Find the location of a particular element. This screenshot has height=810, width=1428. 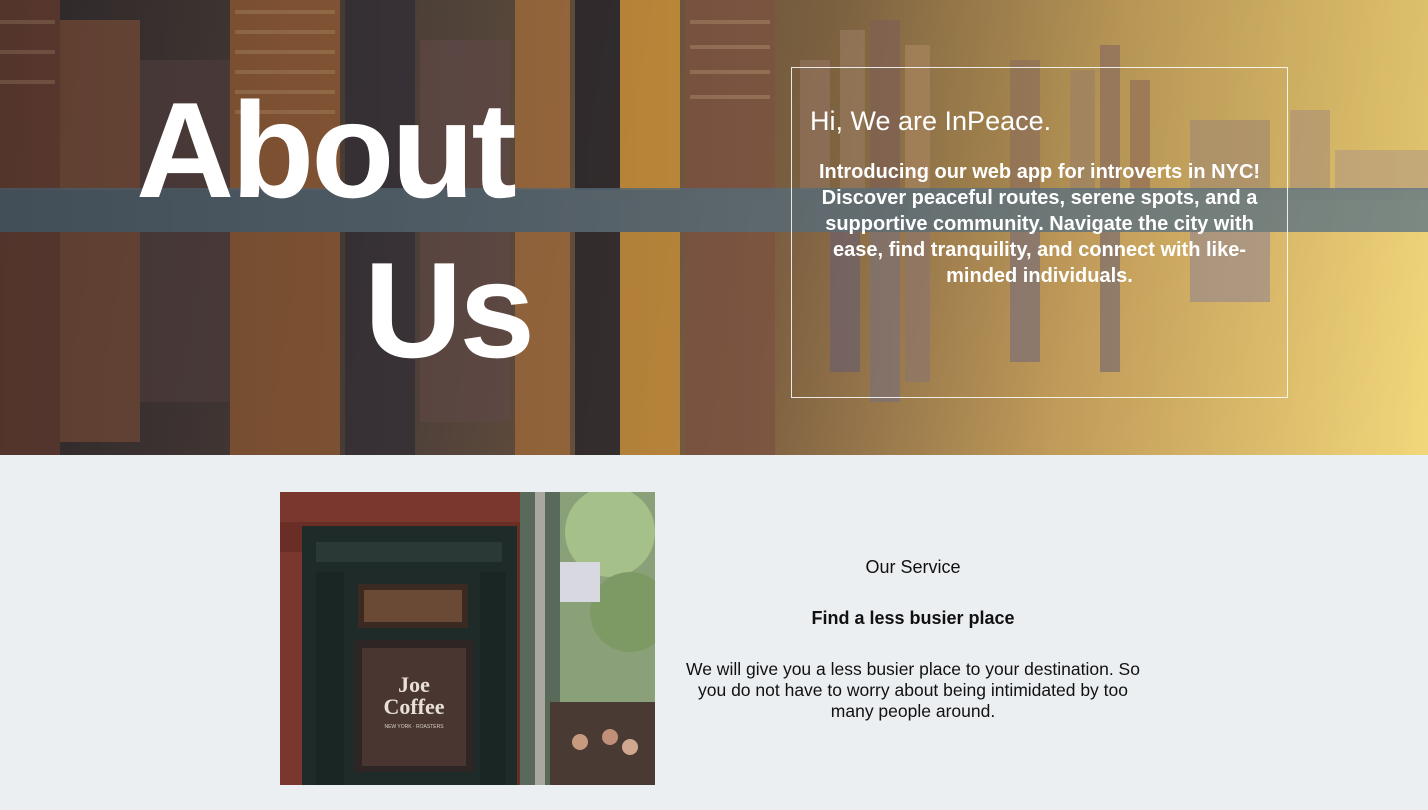

about-title-line2: Us is located at coordinates (449, 310).